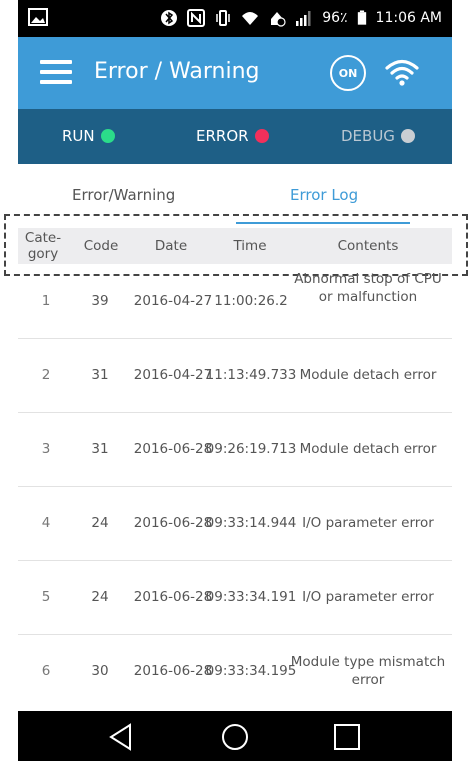 The image size is (470, 761). Describe the element at coordinates (361, 17) in the screenshot. I see `battery-icon` at that location.